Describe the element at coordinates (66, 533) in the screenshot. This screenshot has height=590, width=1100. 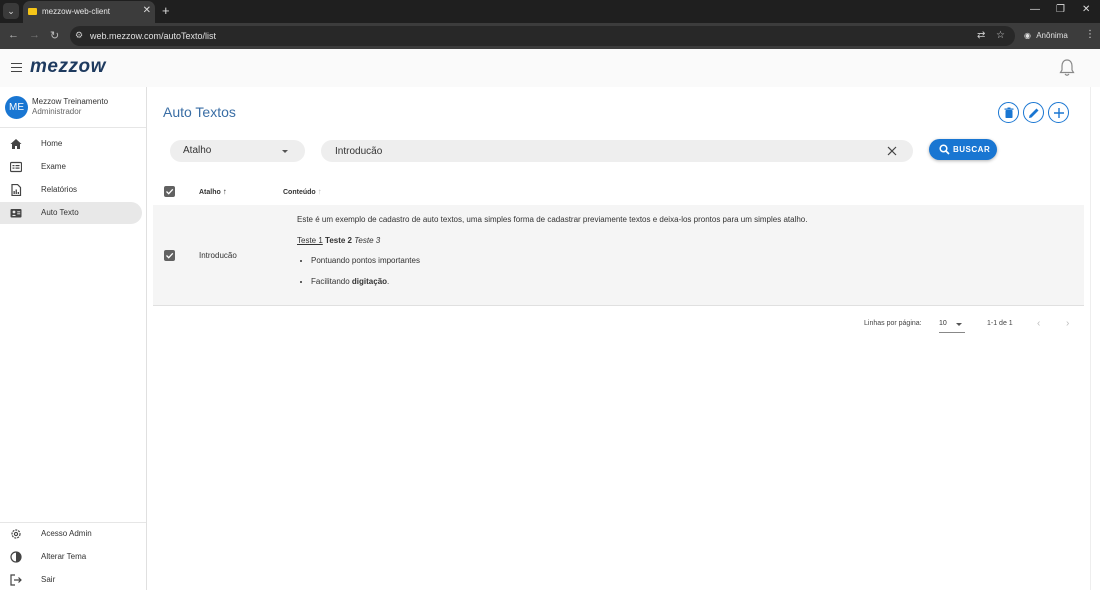
I see `sidebar-item-label: Acesso Admin` at that location.